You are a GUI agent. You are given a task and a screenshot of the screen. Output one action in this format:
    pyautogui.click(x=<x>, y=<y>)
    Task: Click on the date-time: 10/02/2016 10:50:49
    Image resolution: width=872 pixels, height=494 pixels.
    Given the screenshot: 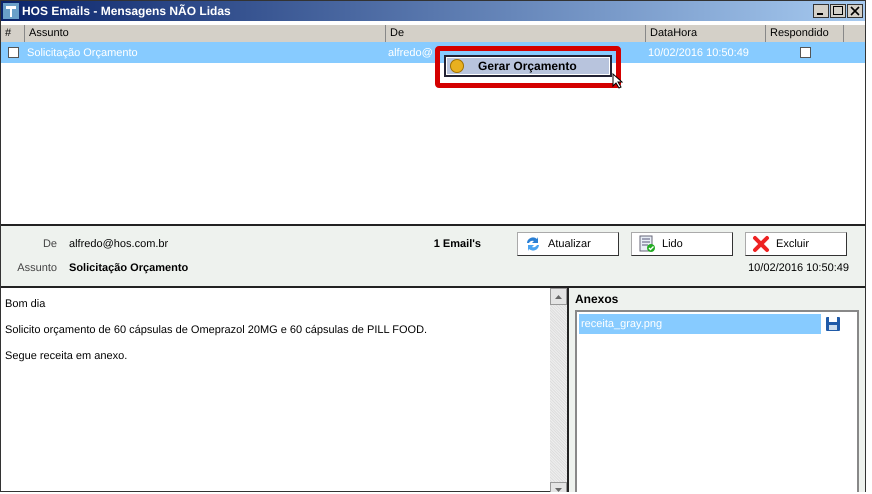 What is the action you would take?
    pyautogui.click(x=798, y=268)
    